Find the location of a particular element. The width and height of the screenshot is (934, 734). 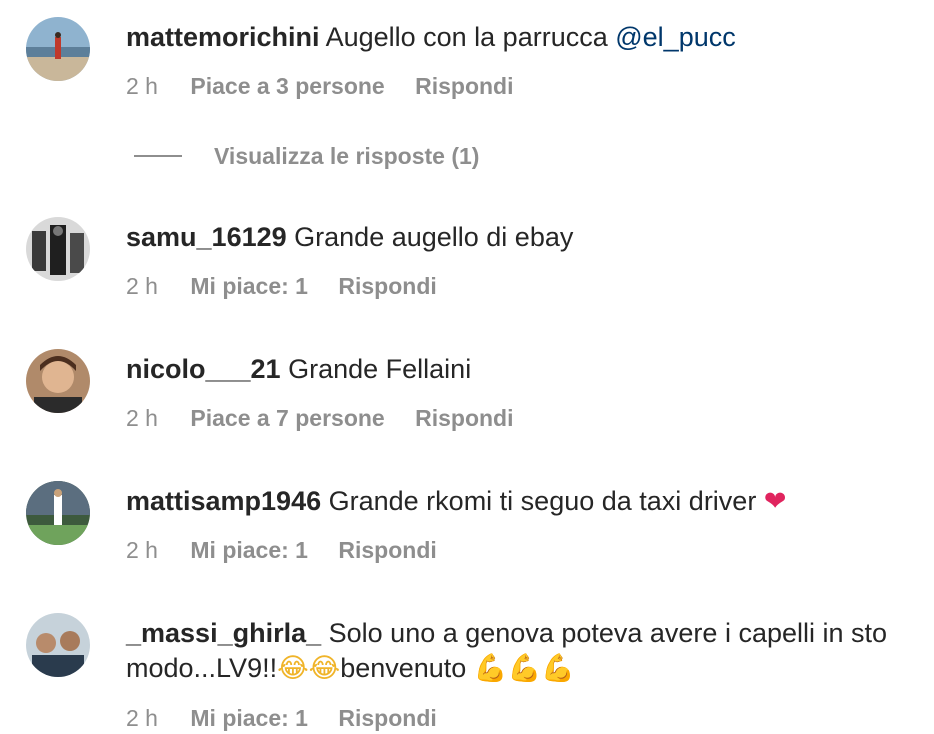

view-replies-line is located at coordinates (158, 156).